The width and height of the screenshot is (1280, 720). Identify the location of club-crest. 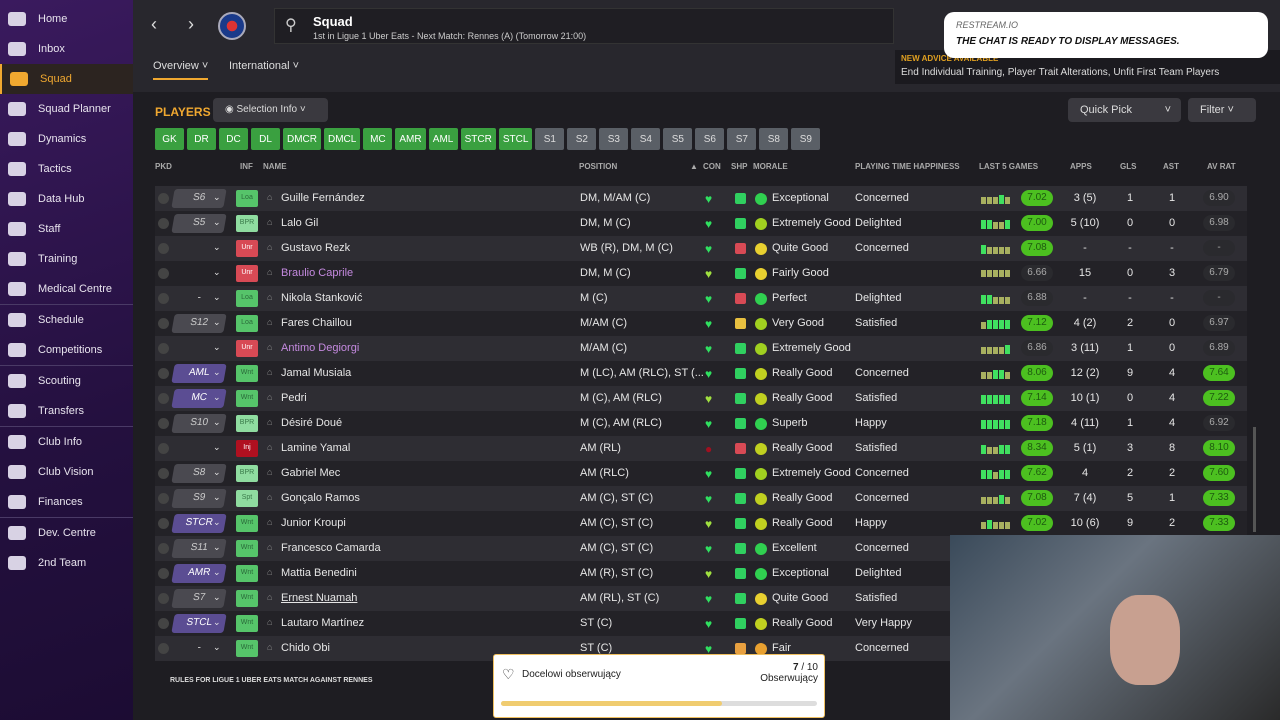
(232, 26).